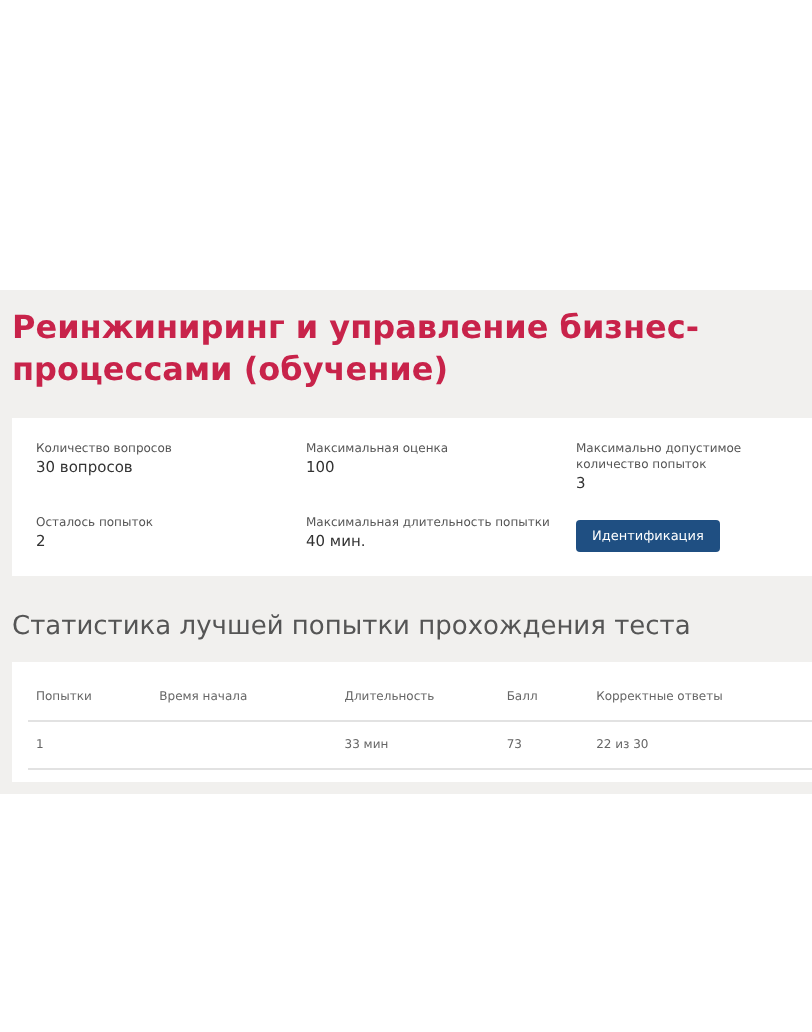 The height and width of the screenshot is (1032, 812). I want to click on page-title: Реинжиниринг и управление бизнес-процессами (обучение), so click(356, 348).